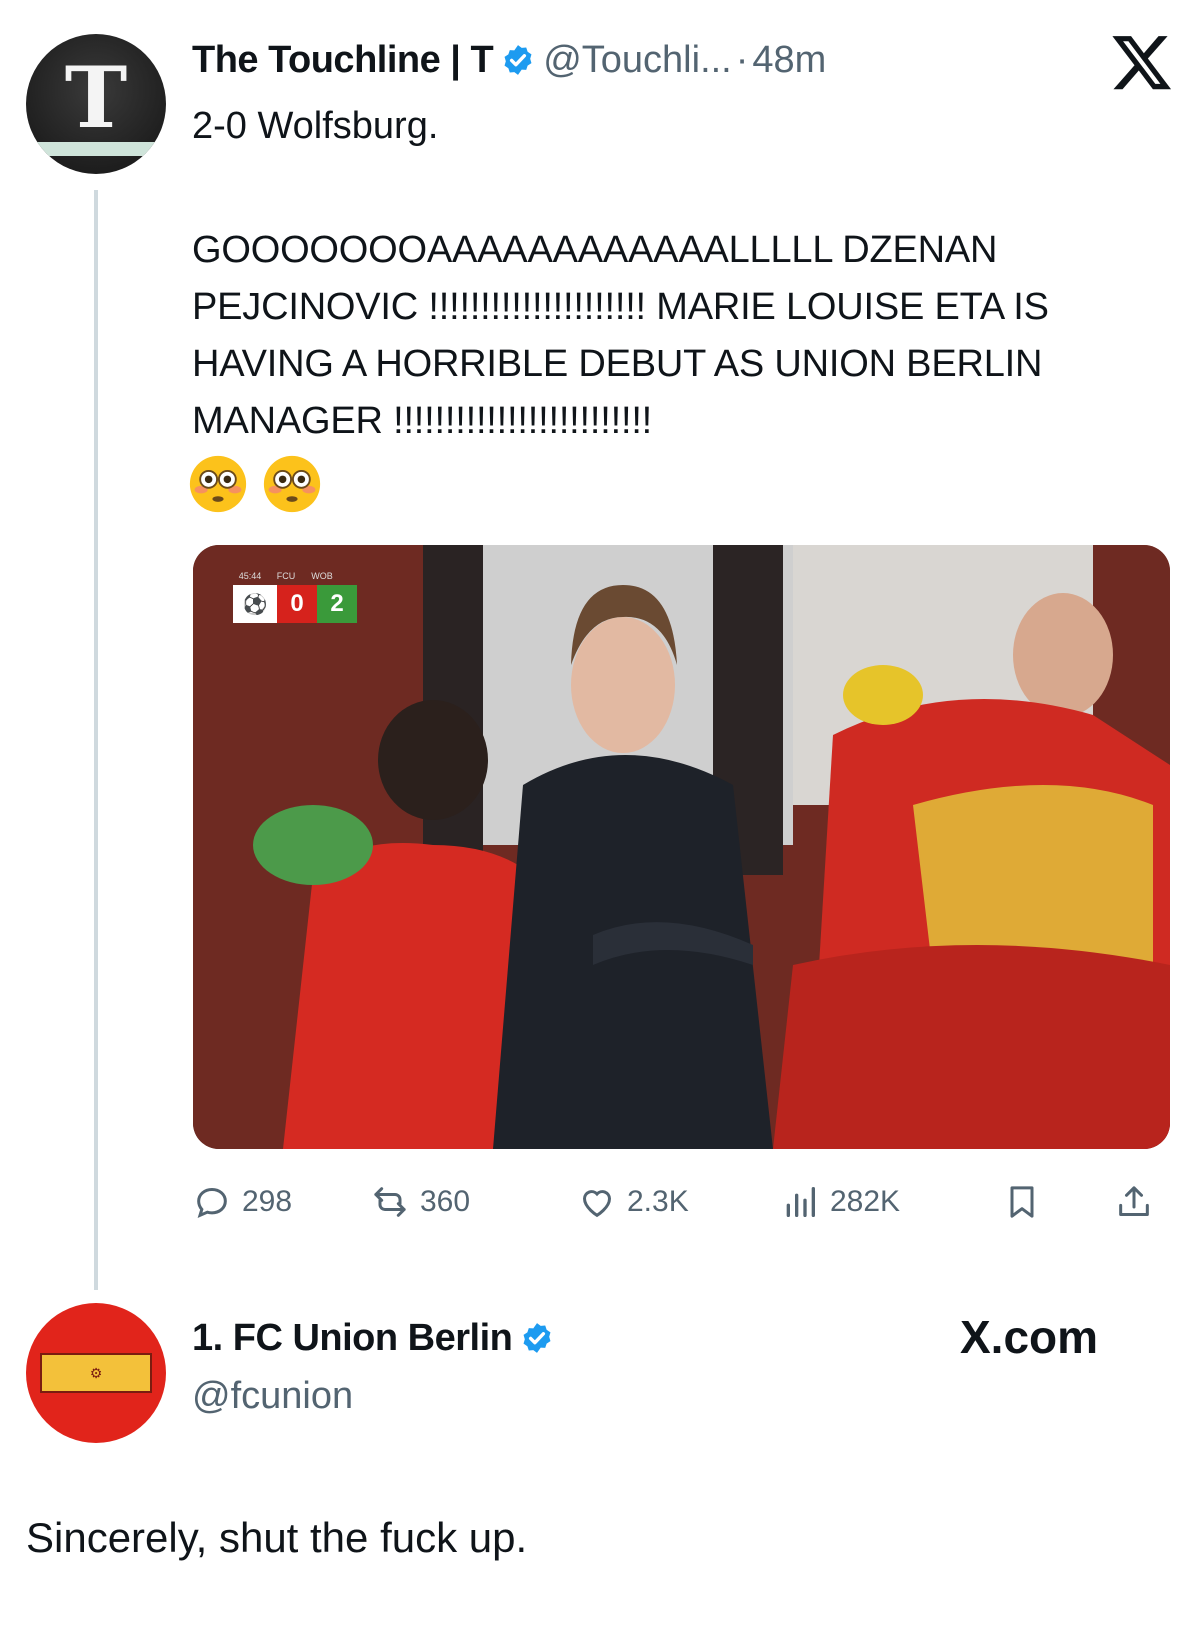 This screenshot has height=1645, width=1200. I want to click on tweet-header: The Touchline | T @Touchli... · 48m, so click(509, 60).